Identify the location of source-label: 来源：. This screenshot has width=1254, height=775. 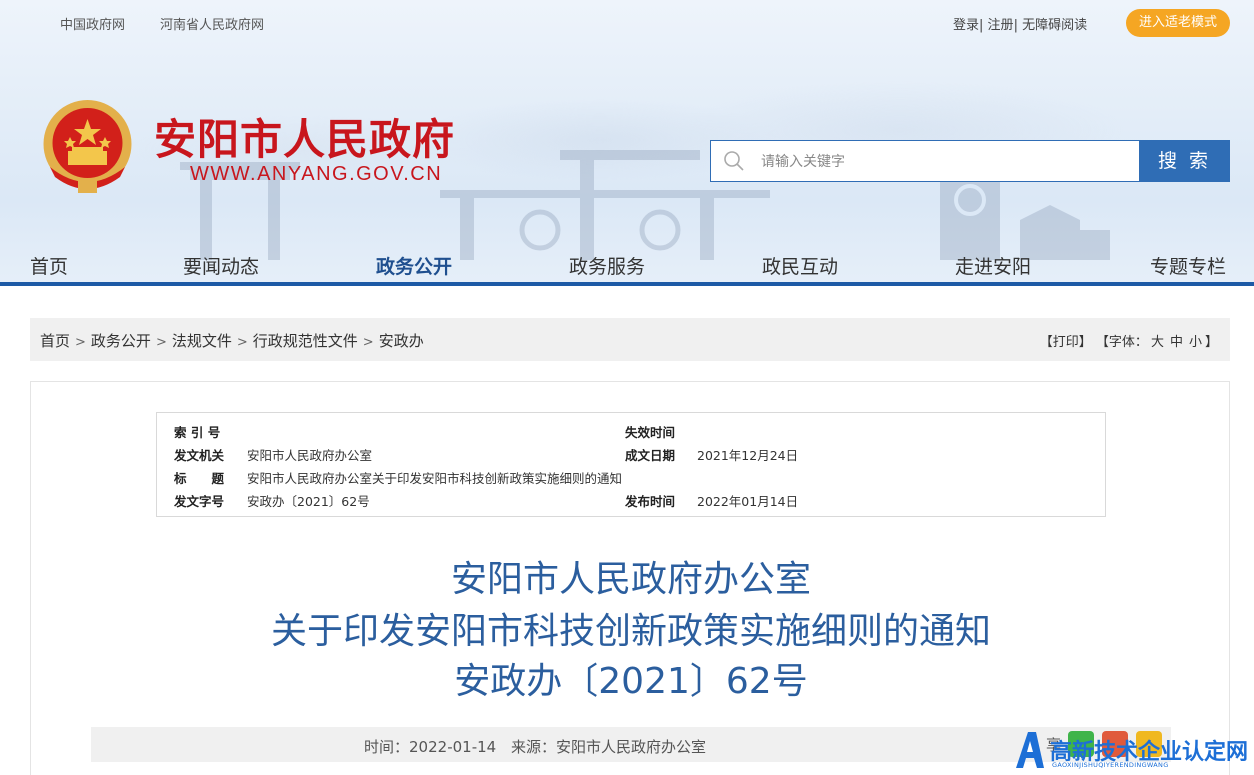
(533, 747).